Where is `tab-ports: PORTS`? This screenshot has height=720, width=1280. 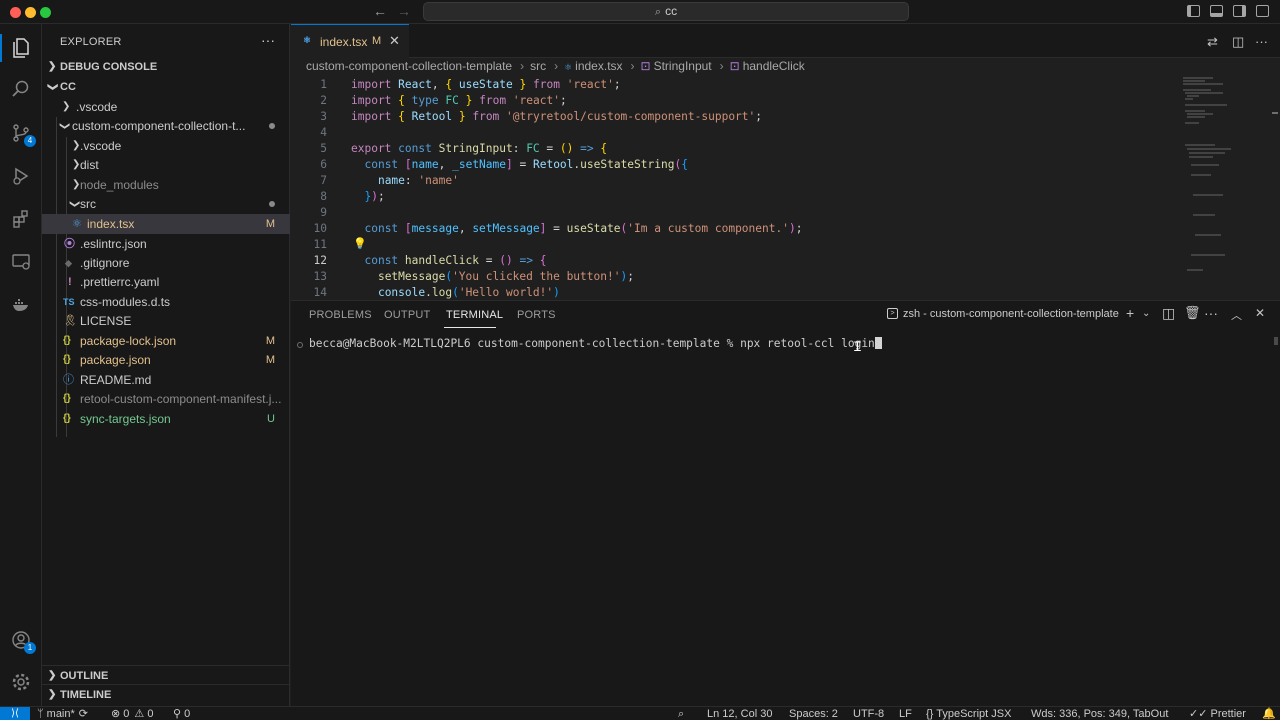 tab-ports: PORTS is located at coordinates (536, 315).